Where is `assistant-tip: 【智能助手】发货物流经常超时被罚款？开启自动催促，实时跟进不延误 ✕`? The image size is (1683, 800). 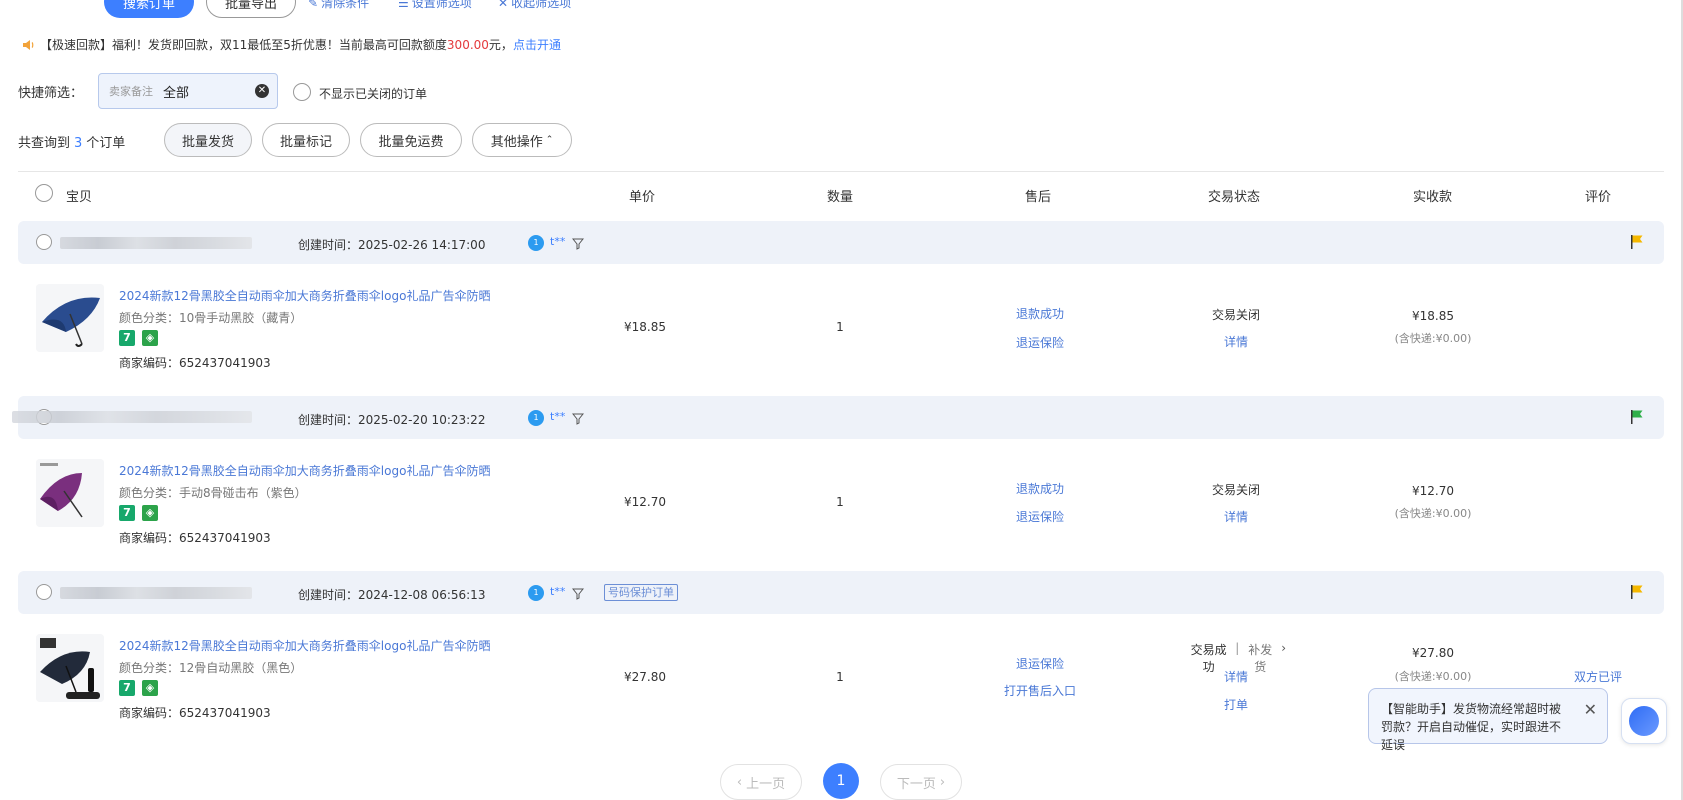
assistant-tip: 【智能助手】发货物流经常超时被罚款？开启自动催促，实时跟进不延误 ✕ is located at coordinates (1488, 720).